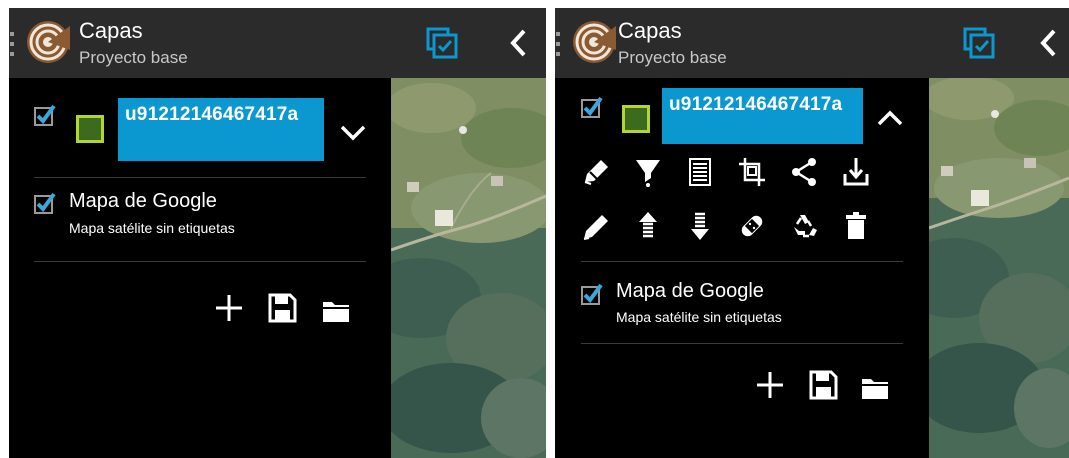 This screenshot has height=458, width=1069. I want to click on move-up-icon, so click(648, 226).